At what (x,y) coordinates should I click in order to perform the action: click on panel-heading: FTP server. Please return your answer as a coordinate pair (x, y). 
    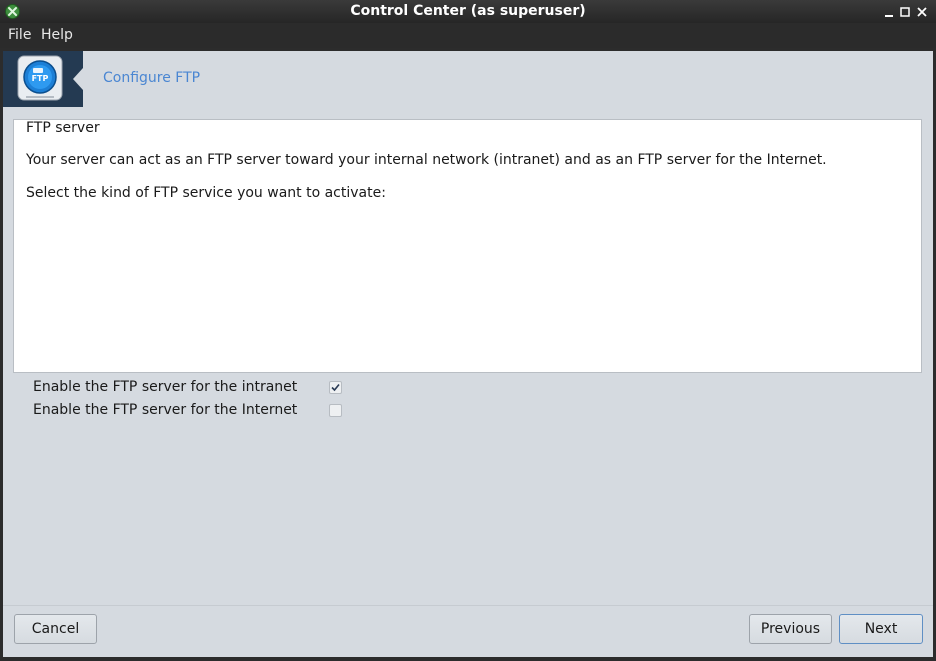
    Looking at the image, I should click on (63, 128).